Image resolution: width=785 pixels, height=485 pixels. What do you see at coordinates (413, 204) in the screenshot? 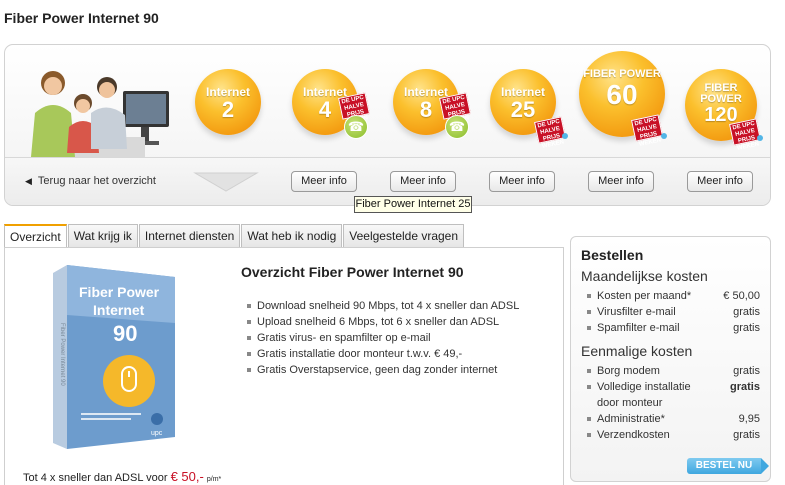
I see `tooltip: Fiber Power Internet 25` at bounding box center [413, 204].